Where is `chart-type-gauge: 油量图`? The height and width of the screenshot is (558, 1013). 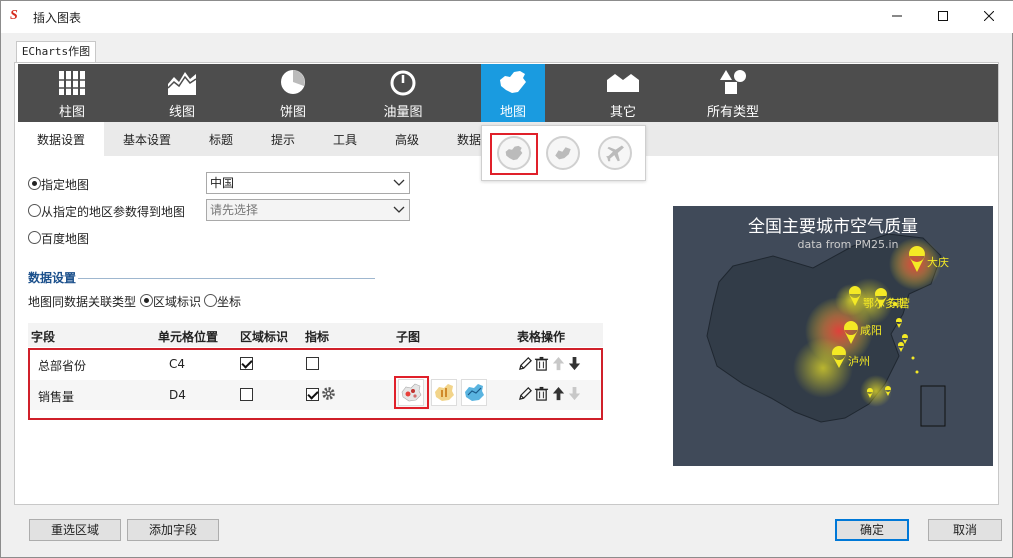 chart-type-gauge: 油量图 is located at coordinates (403, 93).